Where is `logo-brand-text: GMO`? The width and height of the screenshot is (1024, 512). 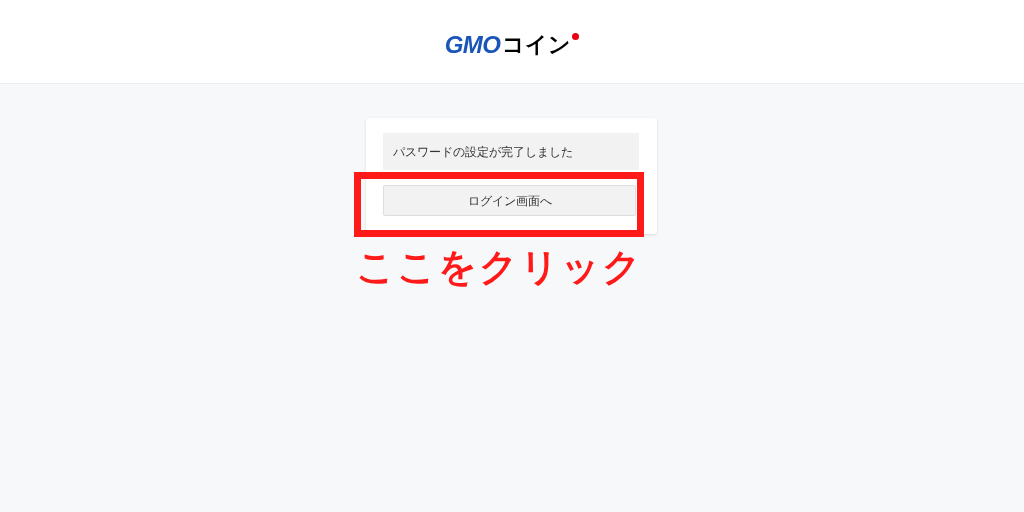
logo-brand-text: GMO is located at coordinates (472, 44).